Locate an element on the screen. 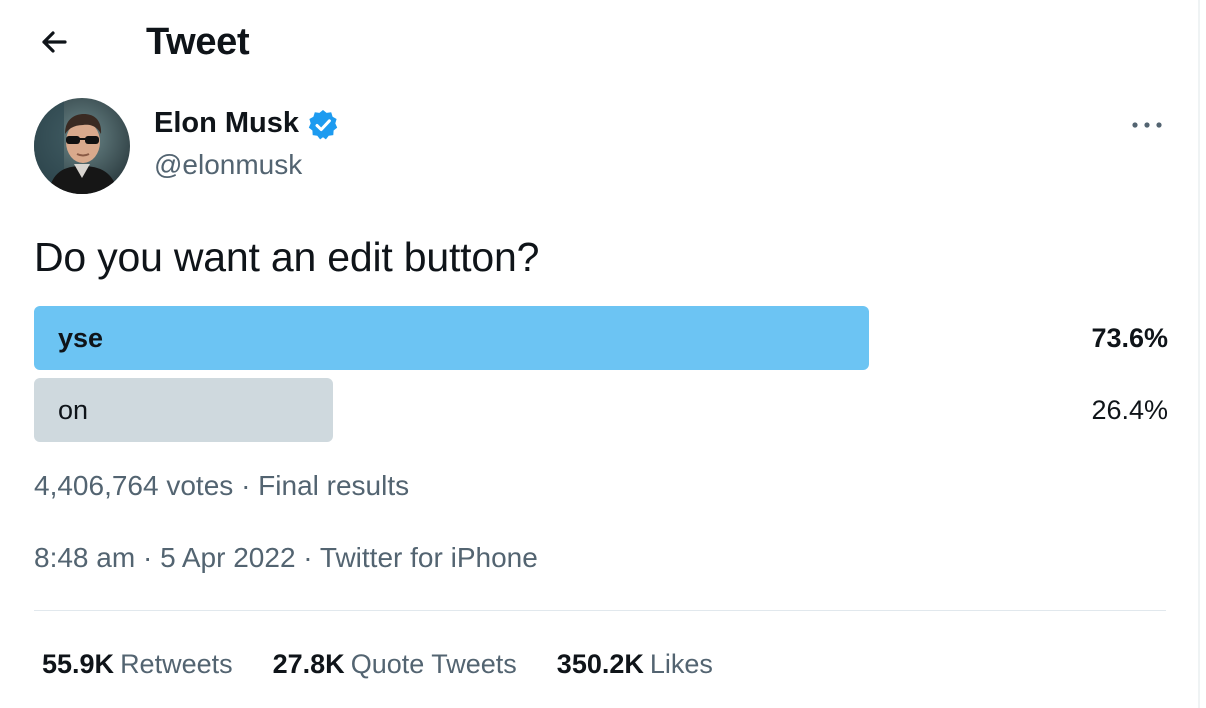  tweet-source: Twitter for iPhone is located at coordinates (429, 557).